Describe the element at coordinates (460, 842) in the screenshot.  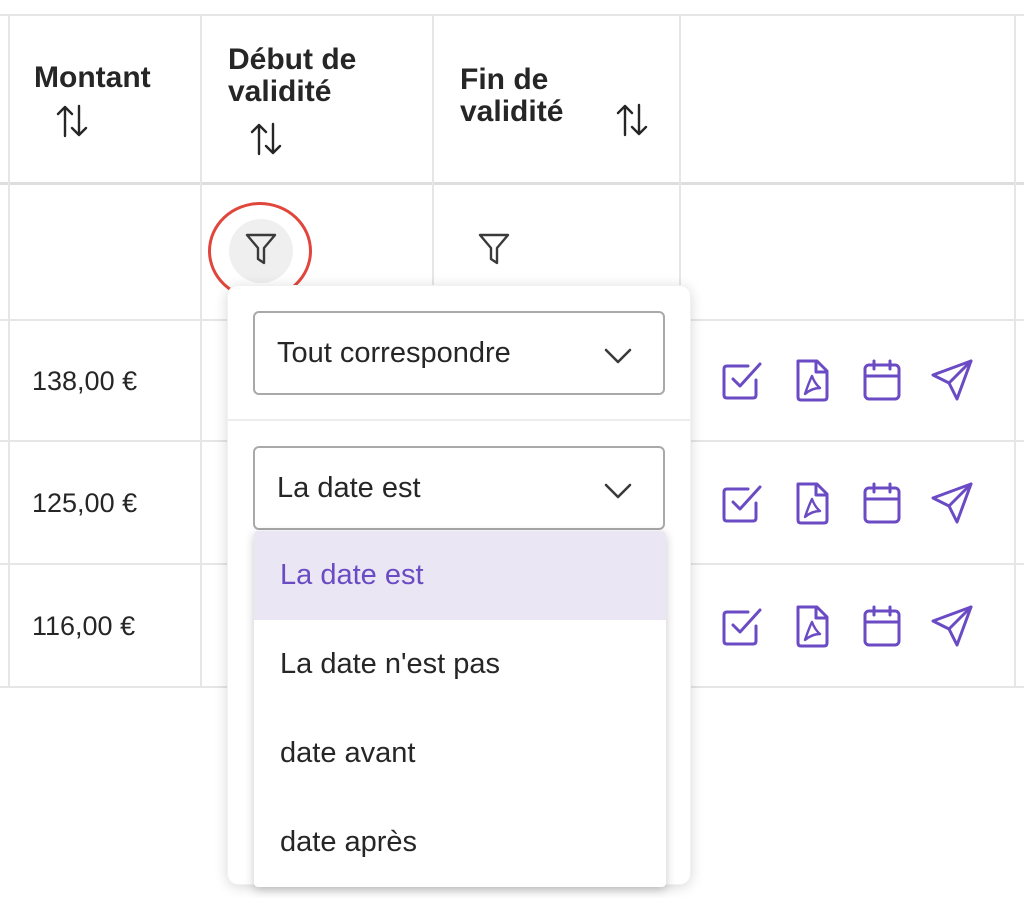
I see `option-date-after: date après` at that location.